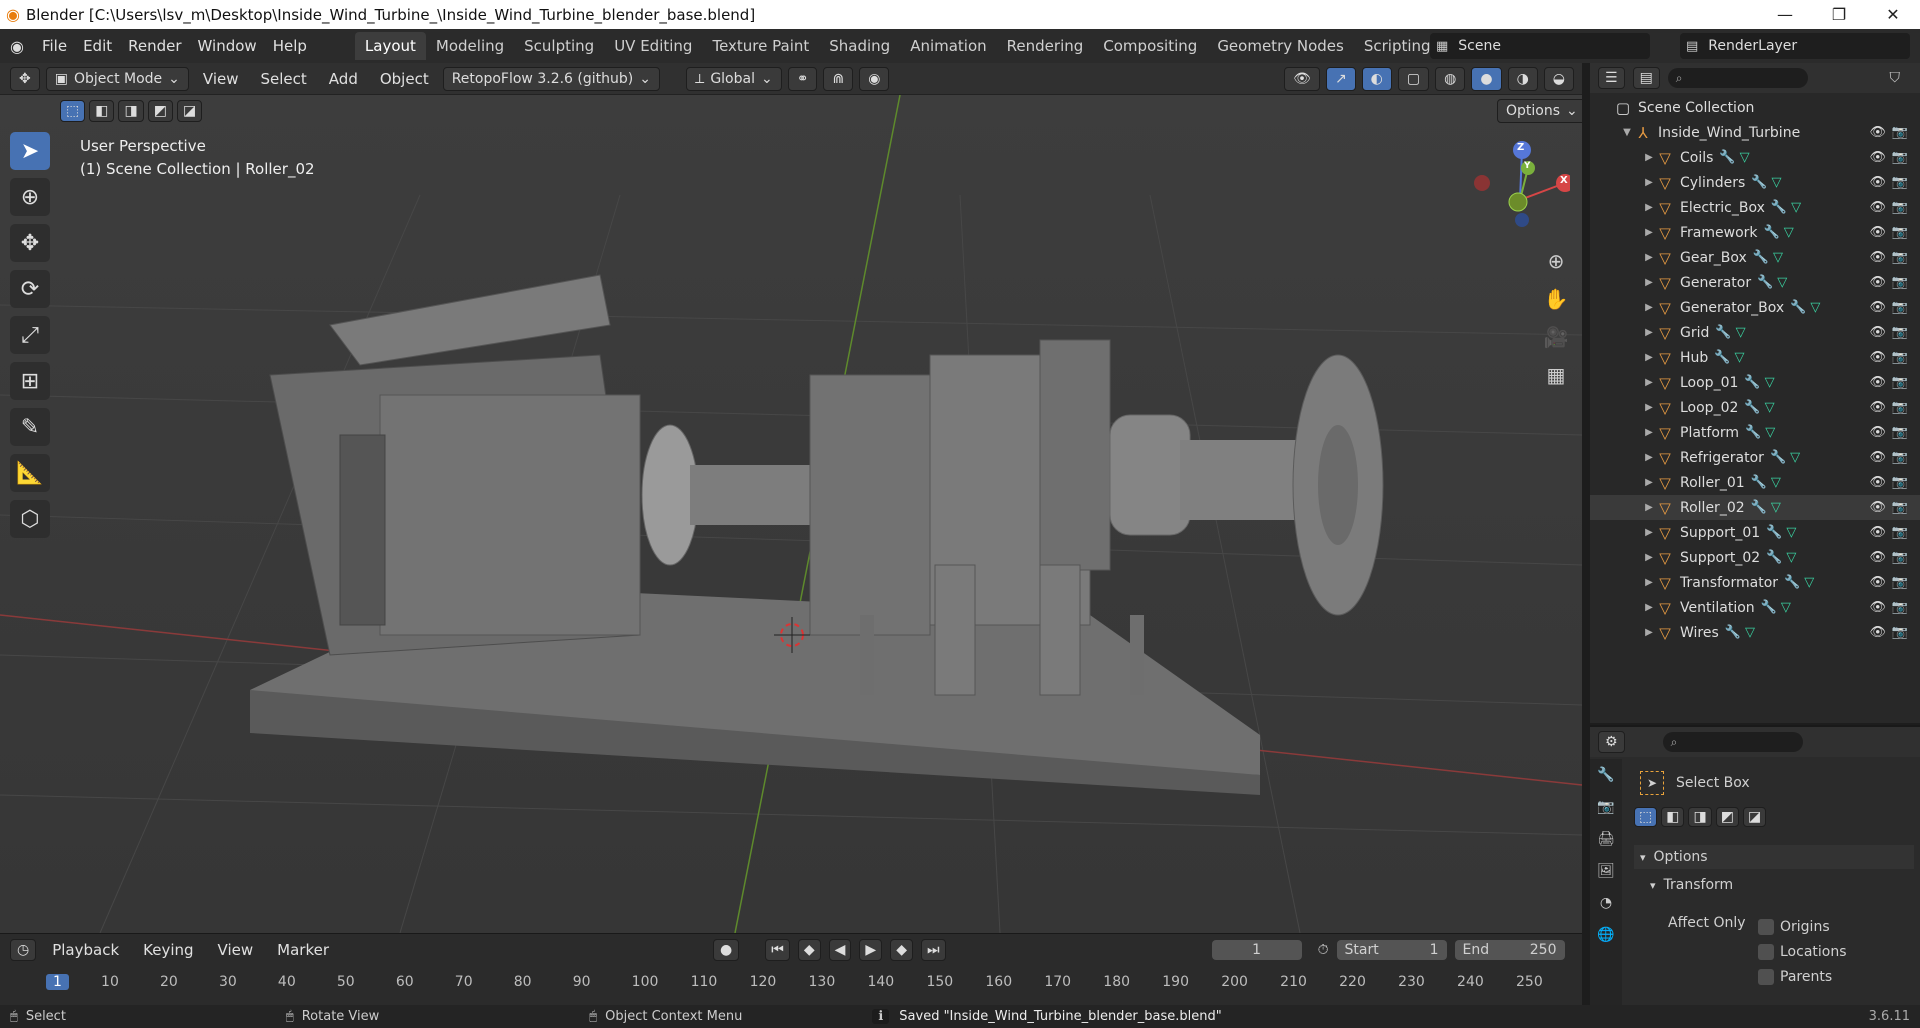 The height and width of the screenshot is (1028, 1920). What do you see at coordinates (1691, 885) in the screenshot?
I see `transform-panel-header: ▾ Transform` at bounding box center [1691, 885].